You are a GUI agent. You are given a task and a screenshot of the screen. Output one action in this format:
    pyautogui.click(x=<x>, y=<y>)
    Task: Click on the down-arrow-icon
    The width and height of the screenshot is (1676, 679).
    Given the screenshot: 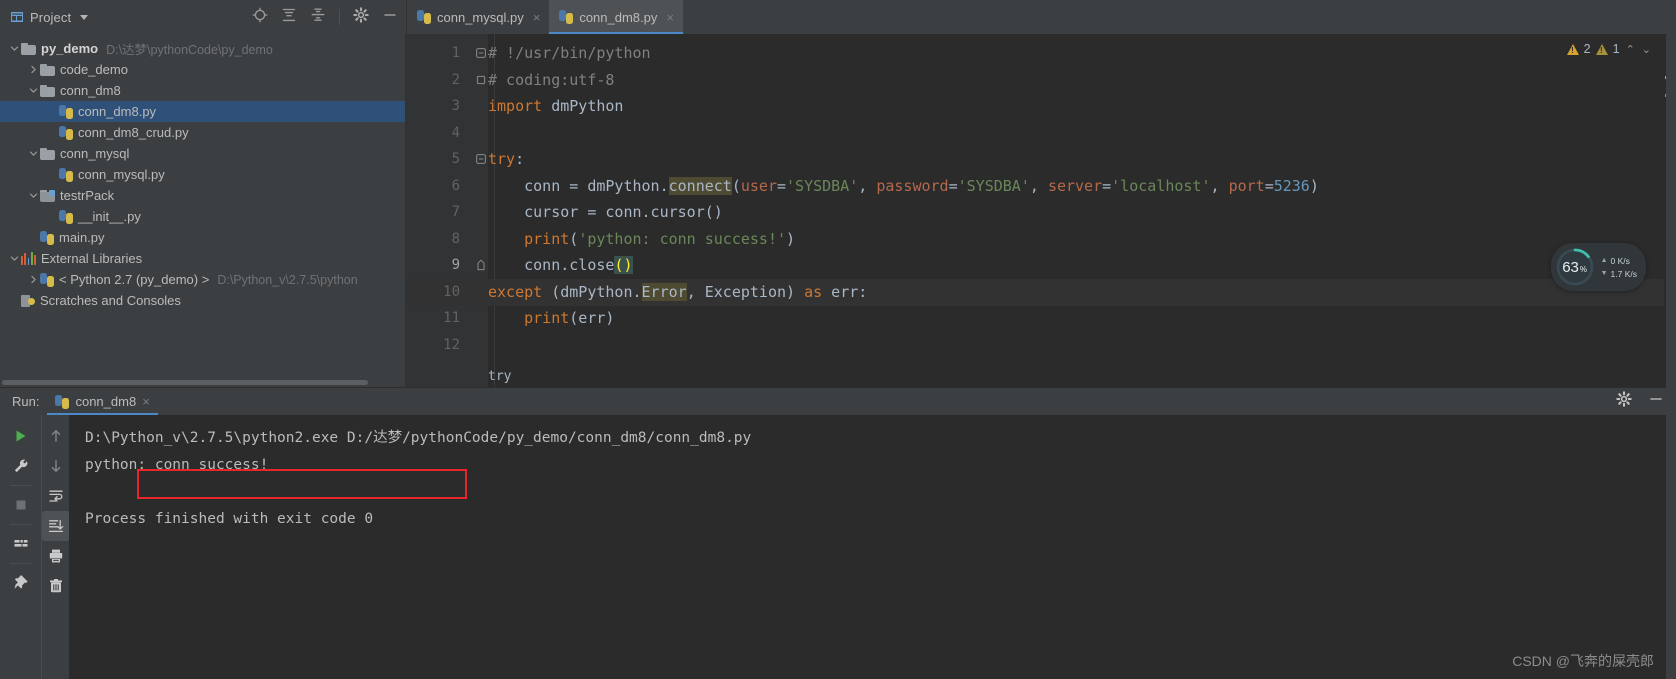 What is the action you would take?
    pyautogui.click(x=56, y=466)
    